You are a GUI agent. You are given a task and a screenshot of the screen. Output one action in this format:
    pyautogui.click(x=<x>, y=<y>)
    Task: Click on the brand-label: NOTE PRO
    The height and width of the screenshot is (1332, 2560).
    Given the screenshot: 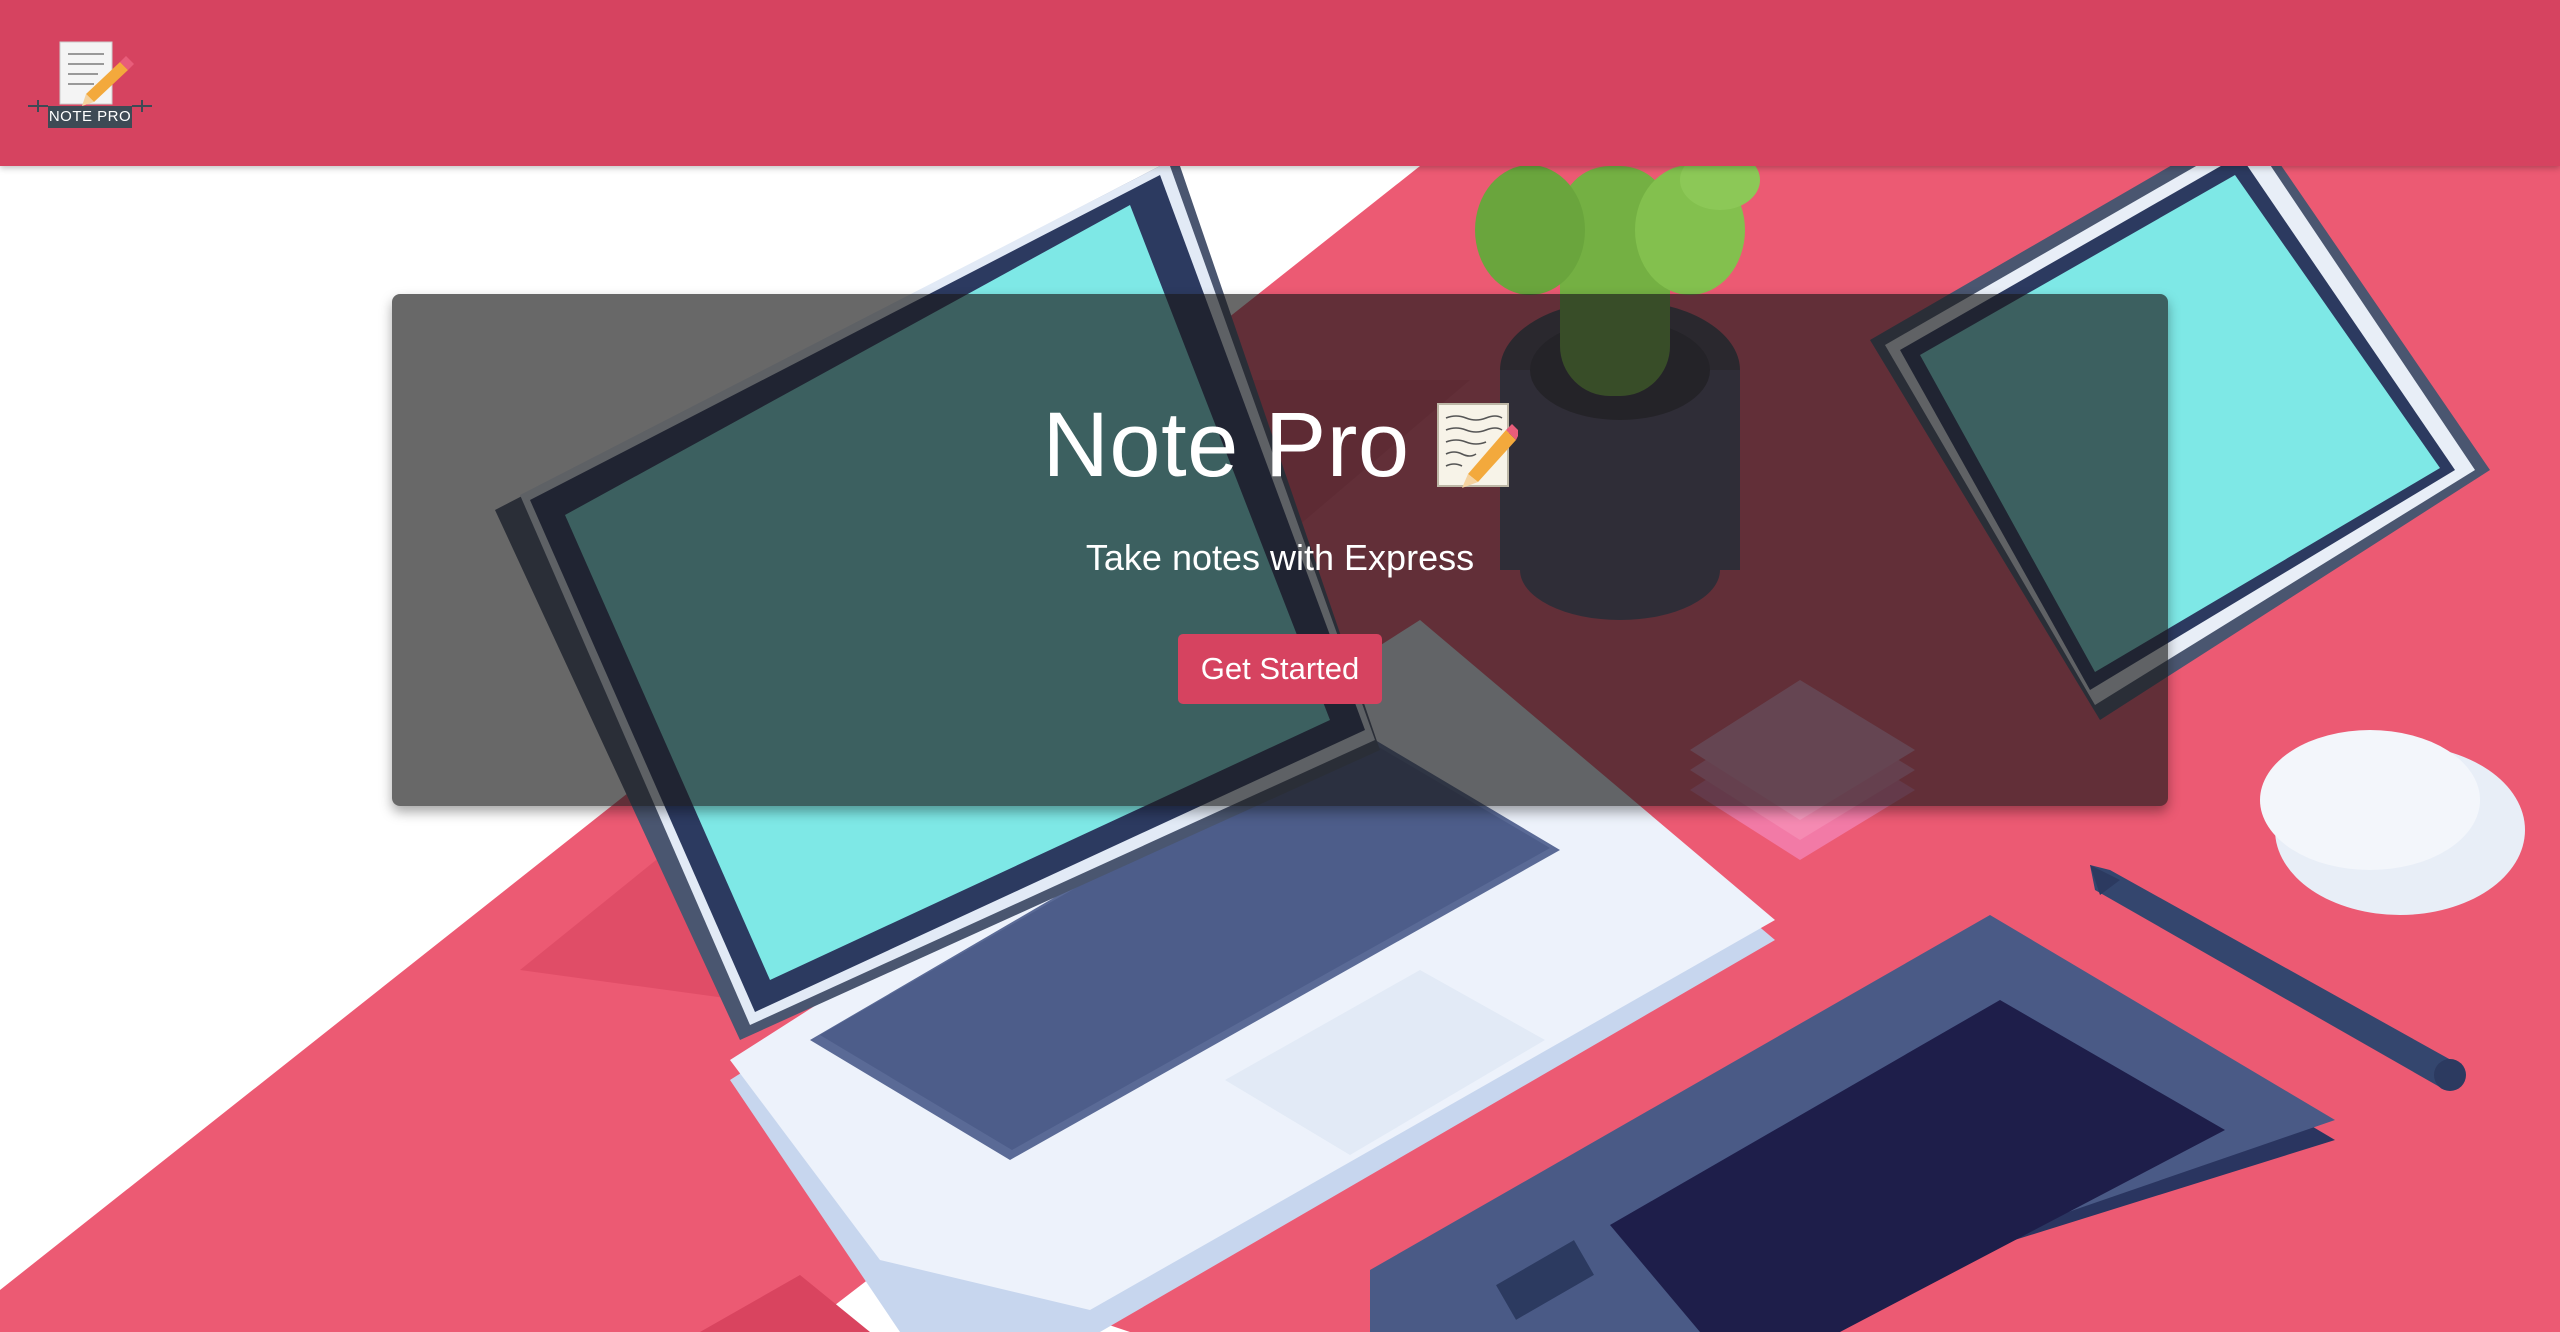 What is the action you would take?
    pyautogui.click(x=90, y=117)
    